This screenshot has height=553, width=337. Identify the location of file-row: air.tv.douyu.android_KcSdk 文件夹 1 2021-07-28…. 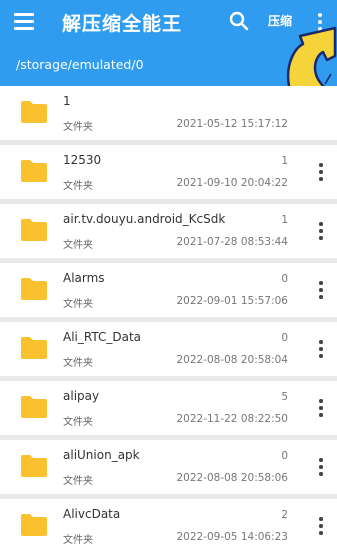
(168, 231).